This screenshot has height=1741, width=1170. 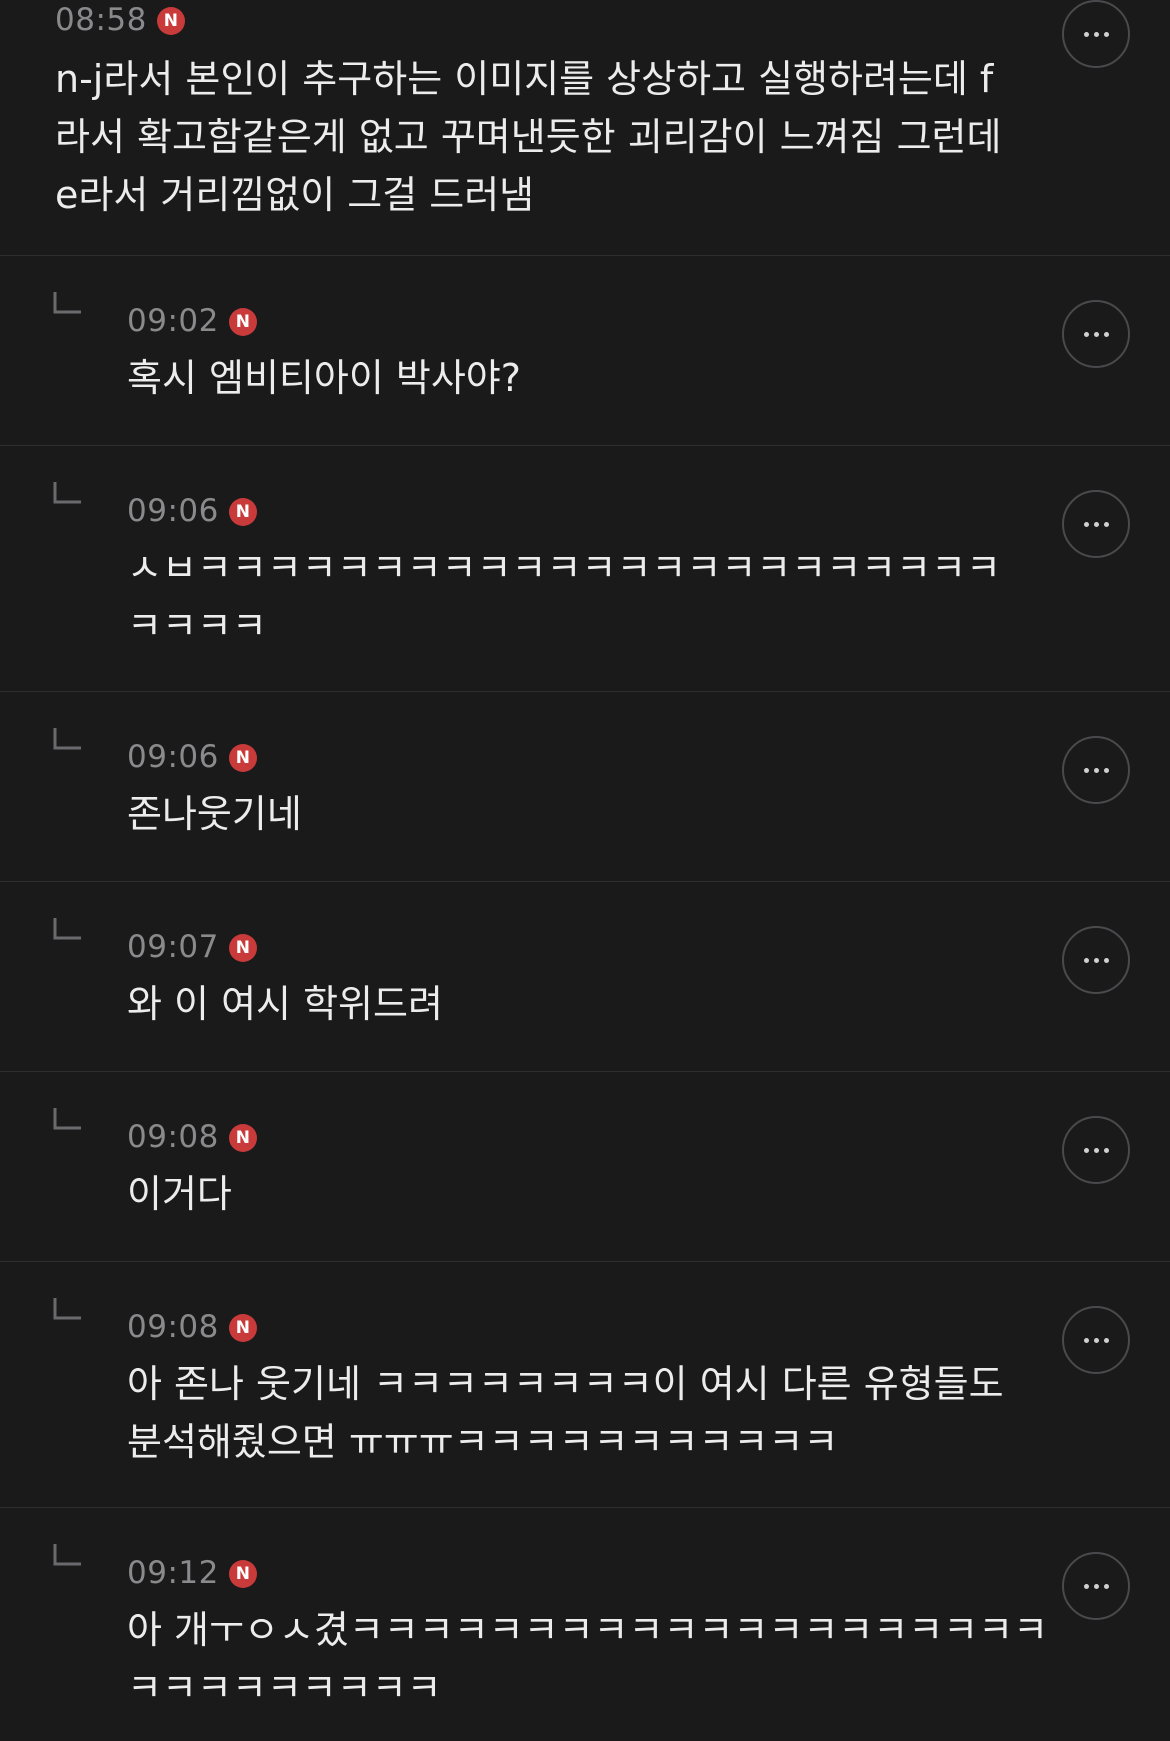 I want to click on comment-line: ㅋㅋㅋㅋ, so click(x=197, y=626).